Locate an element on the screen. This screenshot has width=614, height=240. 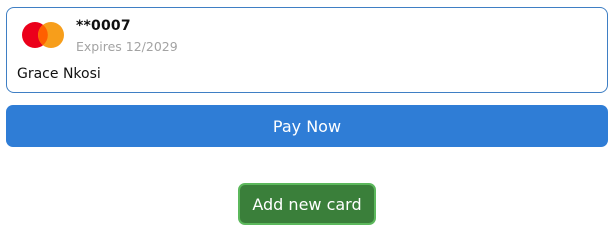
card-expiry-date: Expires 12/2029 is located at coordinates (127, 46).